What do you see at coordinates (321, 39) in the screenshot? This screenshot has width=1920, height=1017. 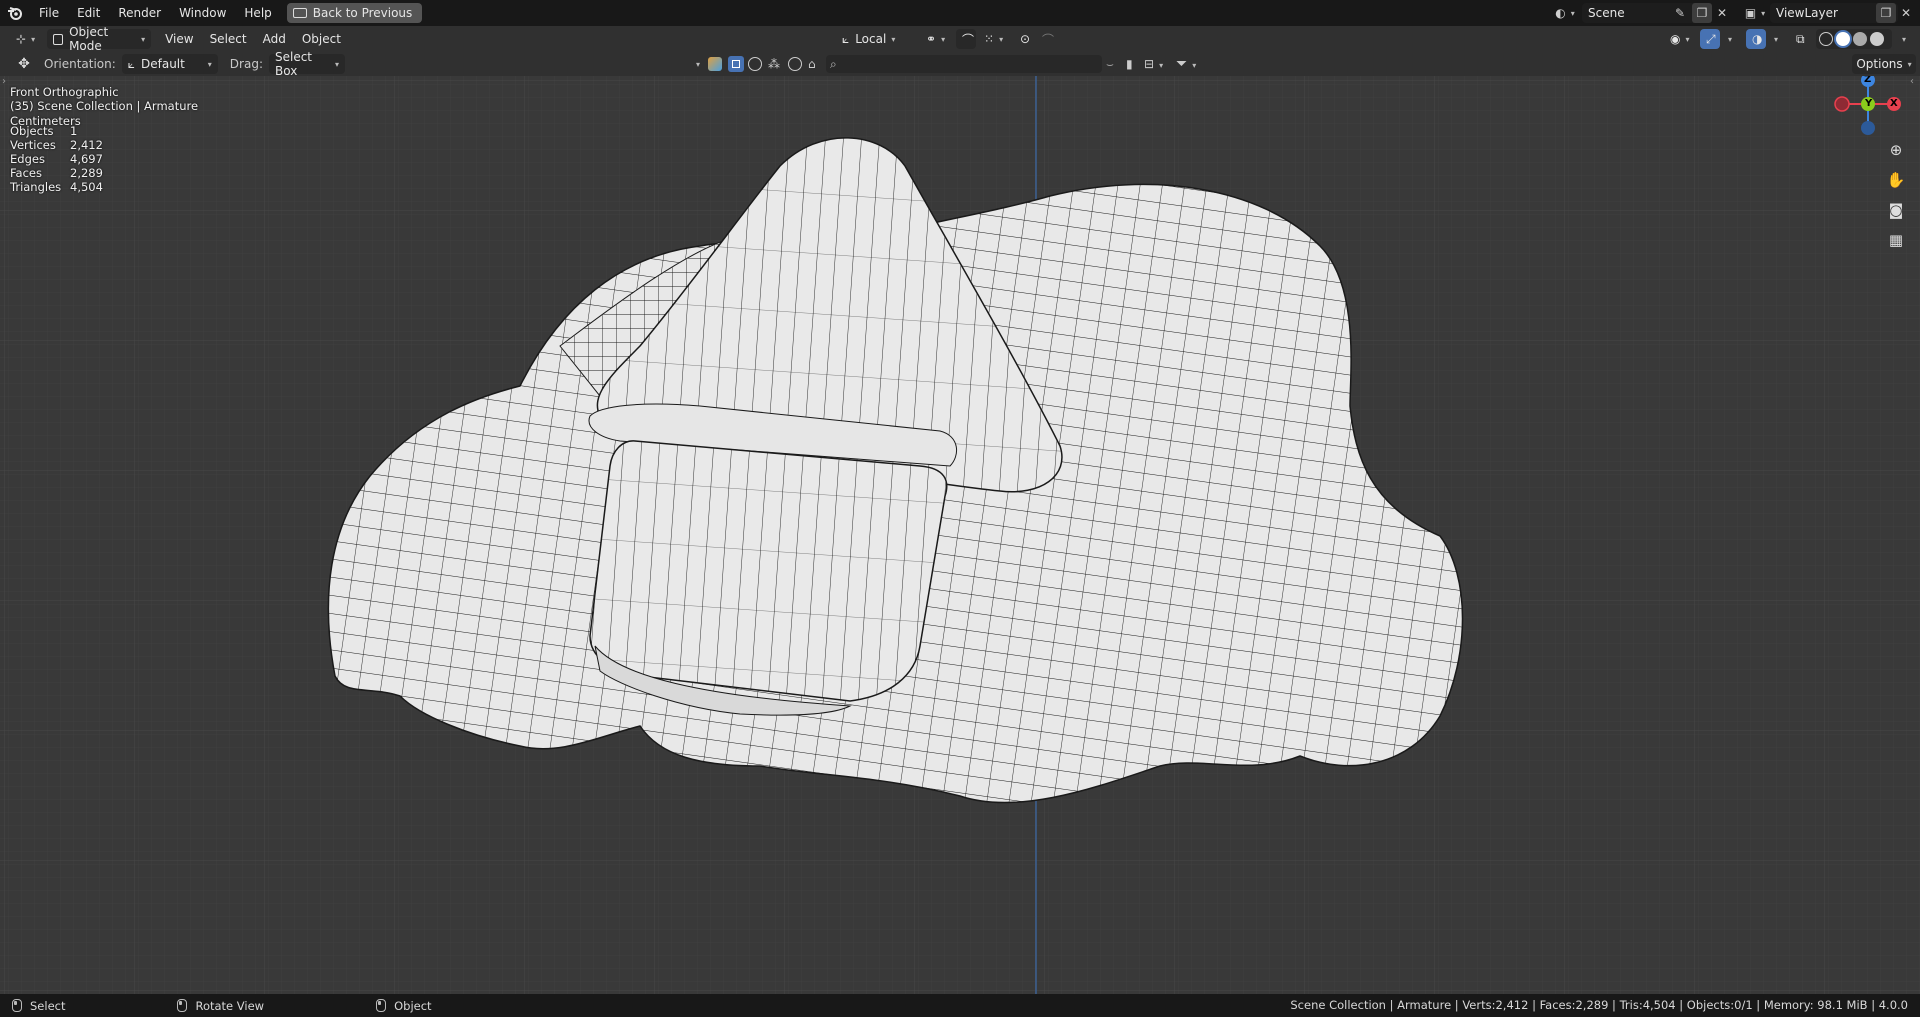 I see `menu-object: Object` at bounding box center [321, 39].